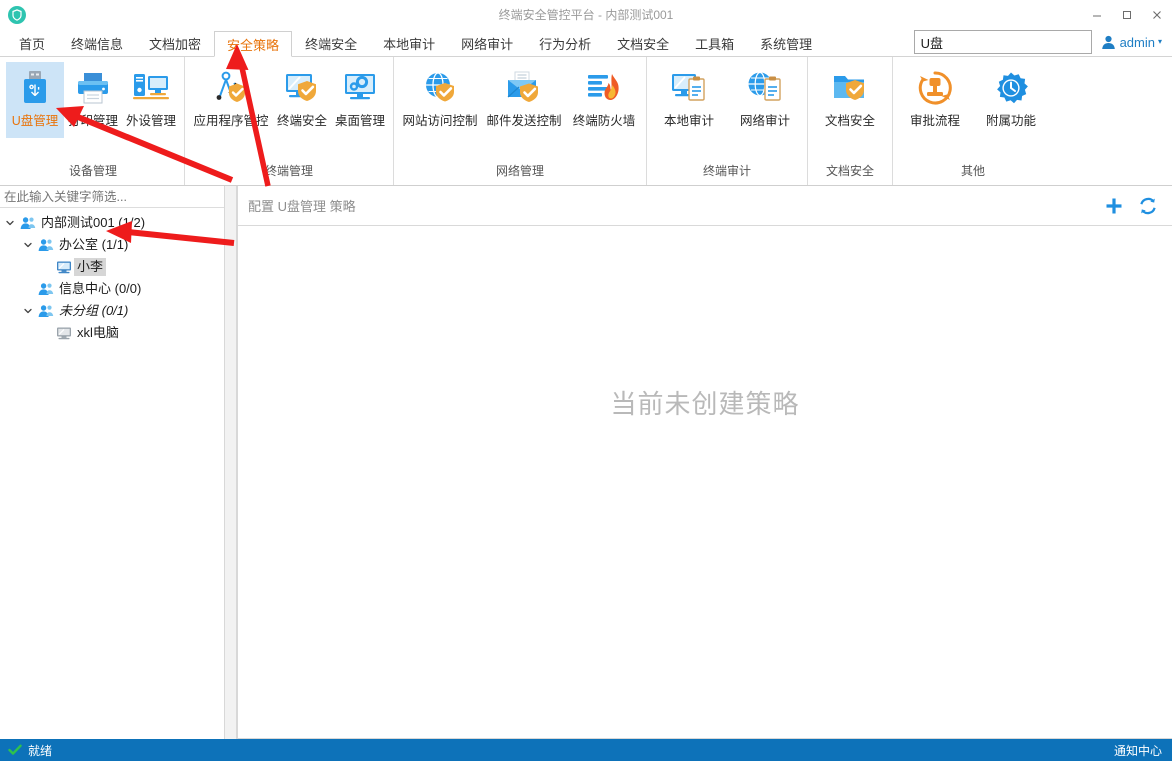 This screenshot has width=1172, height=761. I want to click on user-menu: admin ▾, so click(1133, 42).